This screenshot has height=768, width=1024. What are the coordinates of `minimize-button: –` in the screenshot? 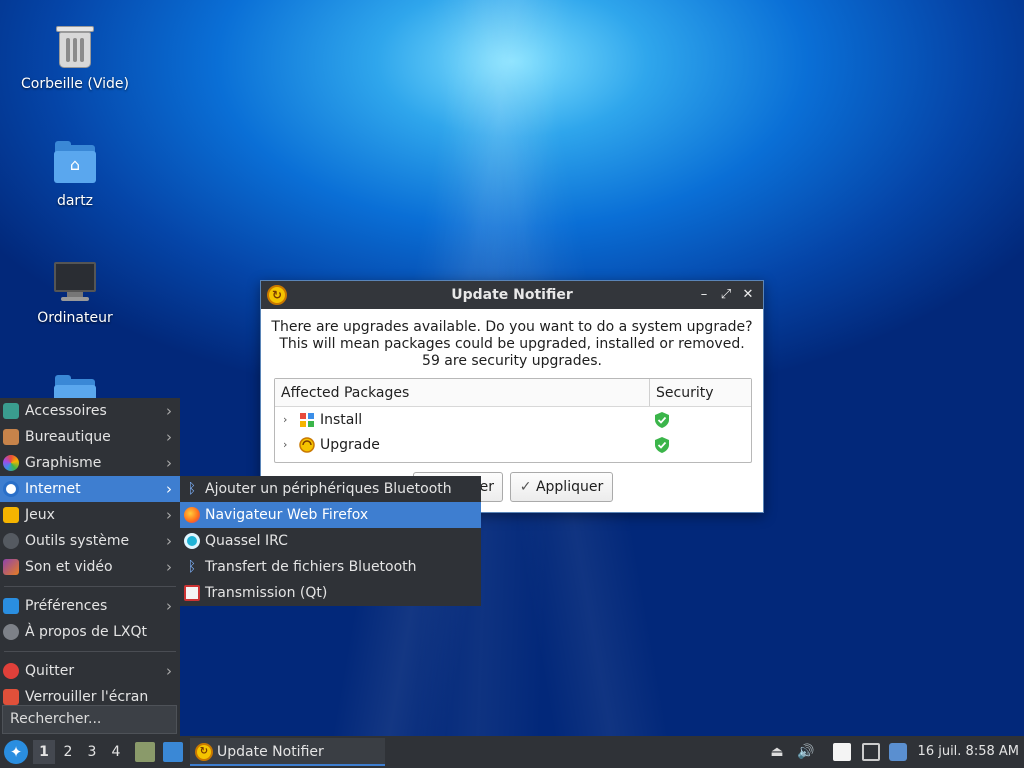 It's located at (704, 295).